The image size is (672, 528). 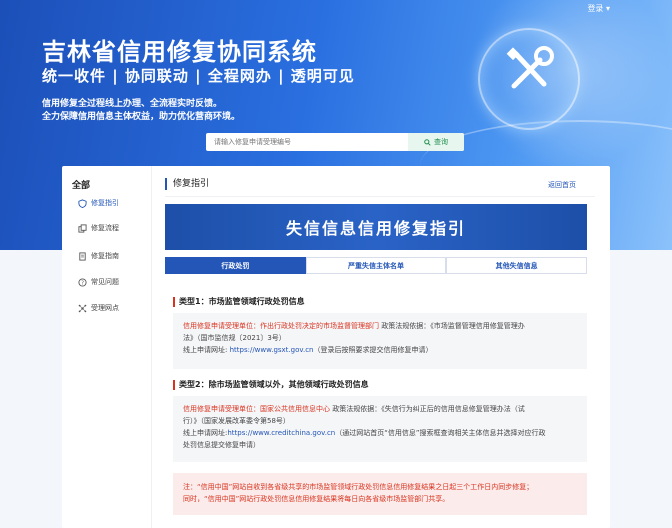 I want to click on search-icon, so click(x=427, y=142).